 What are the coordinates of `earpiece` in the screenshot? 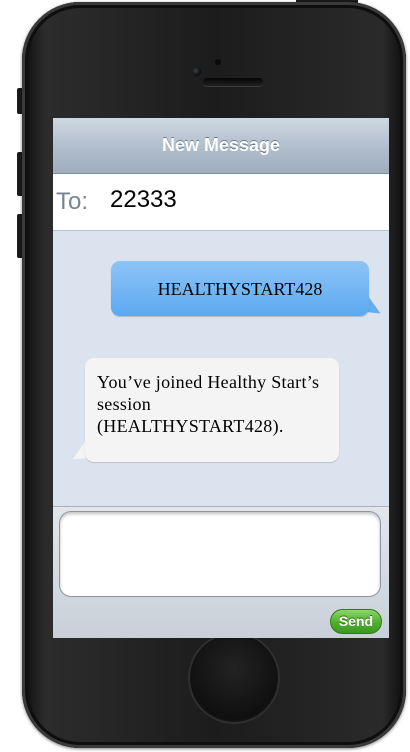 It's located at (233, 82).